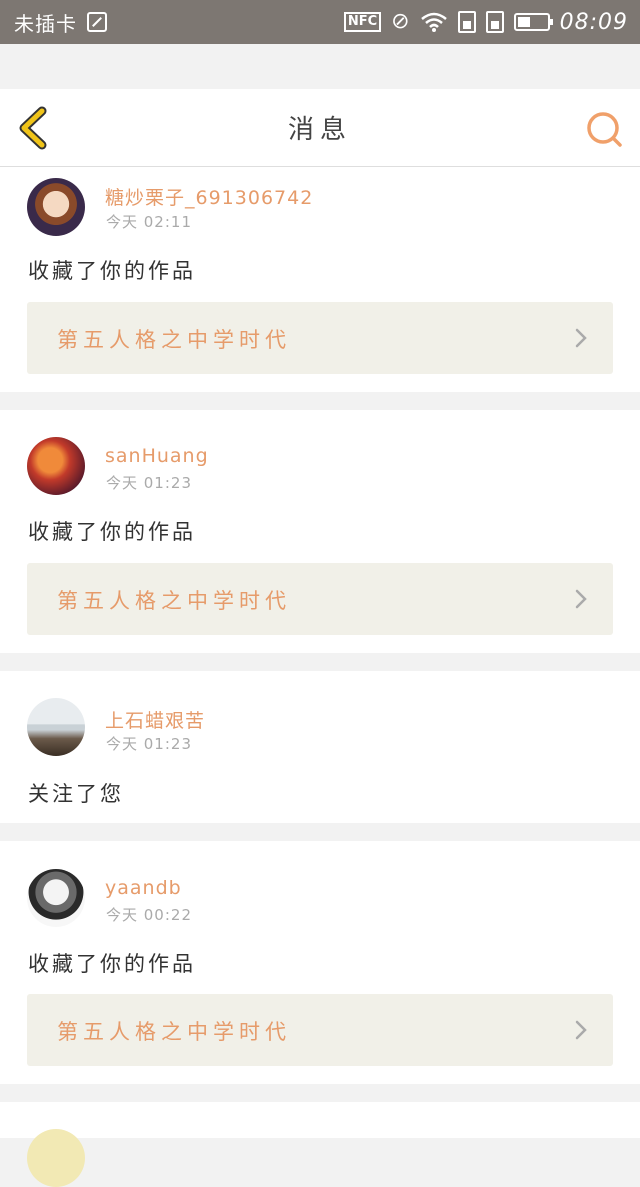 The image size is (640, 1187). I want to click on wifi-icon, so click(433, 22).